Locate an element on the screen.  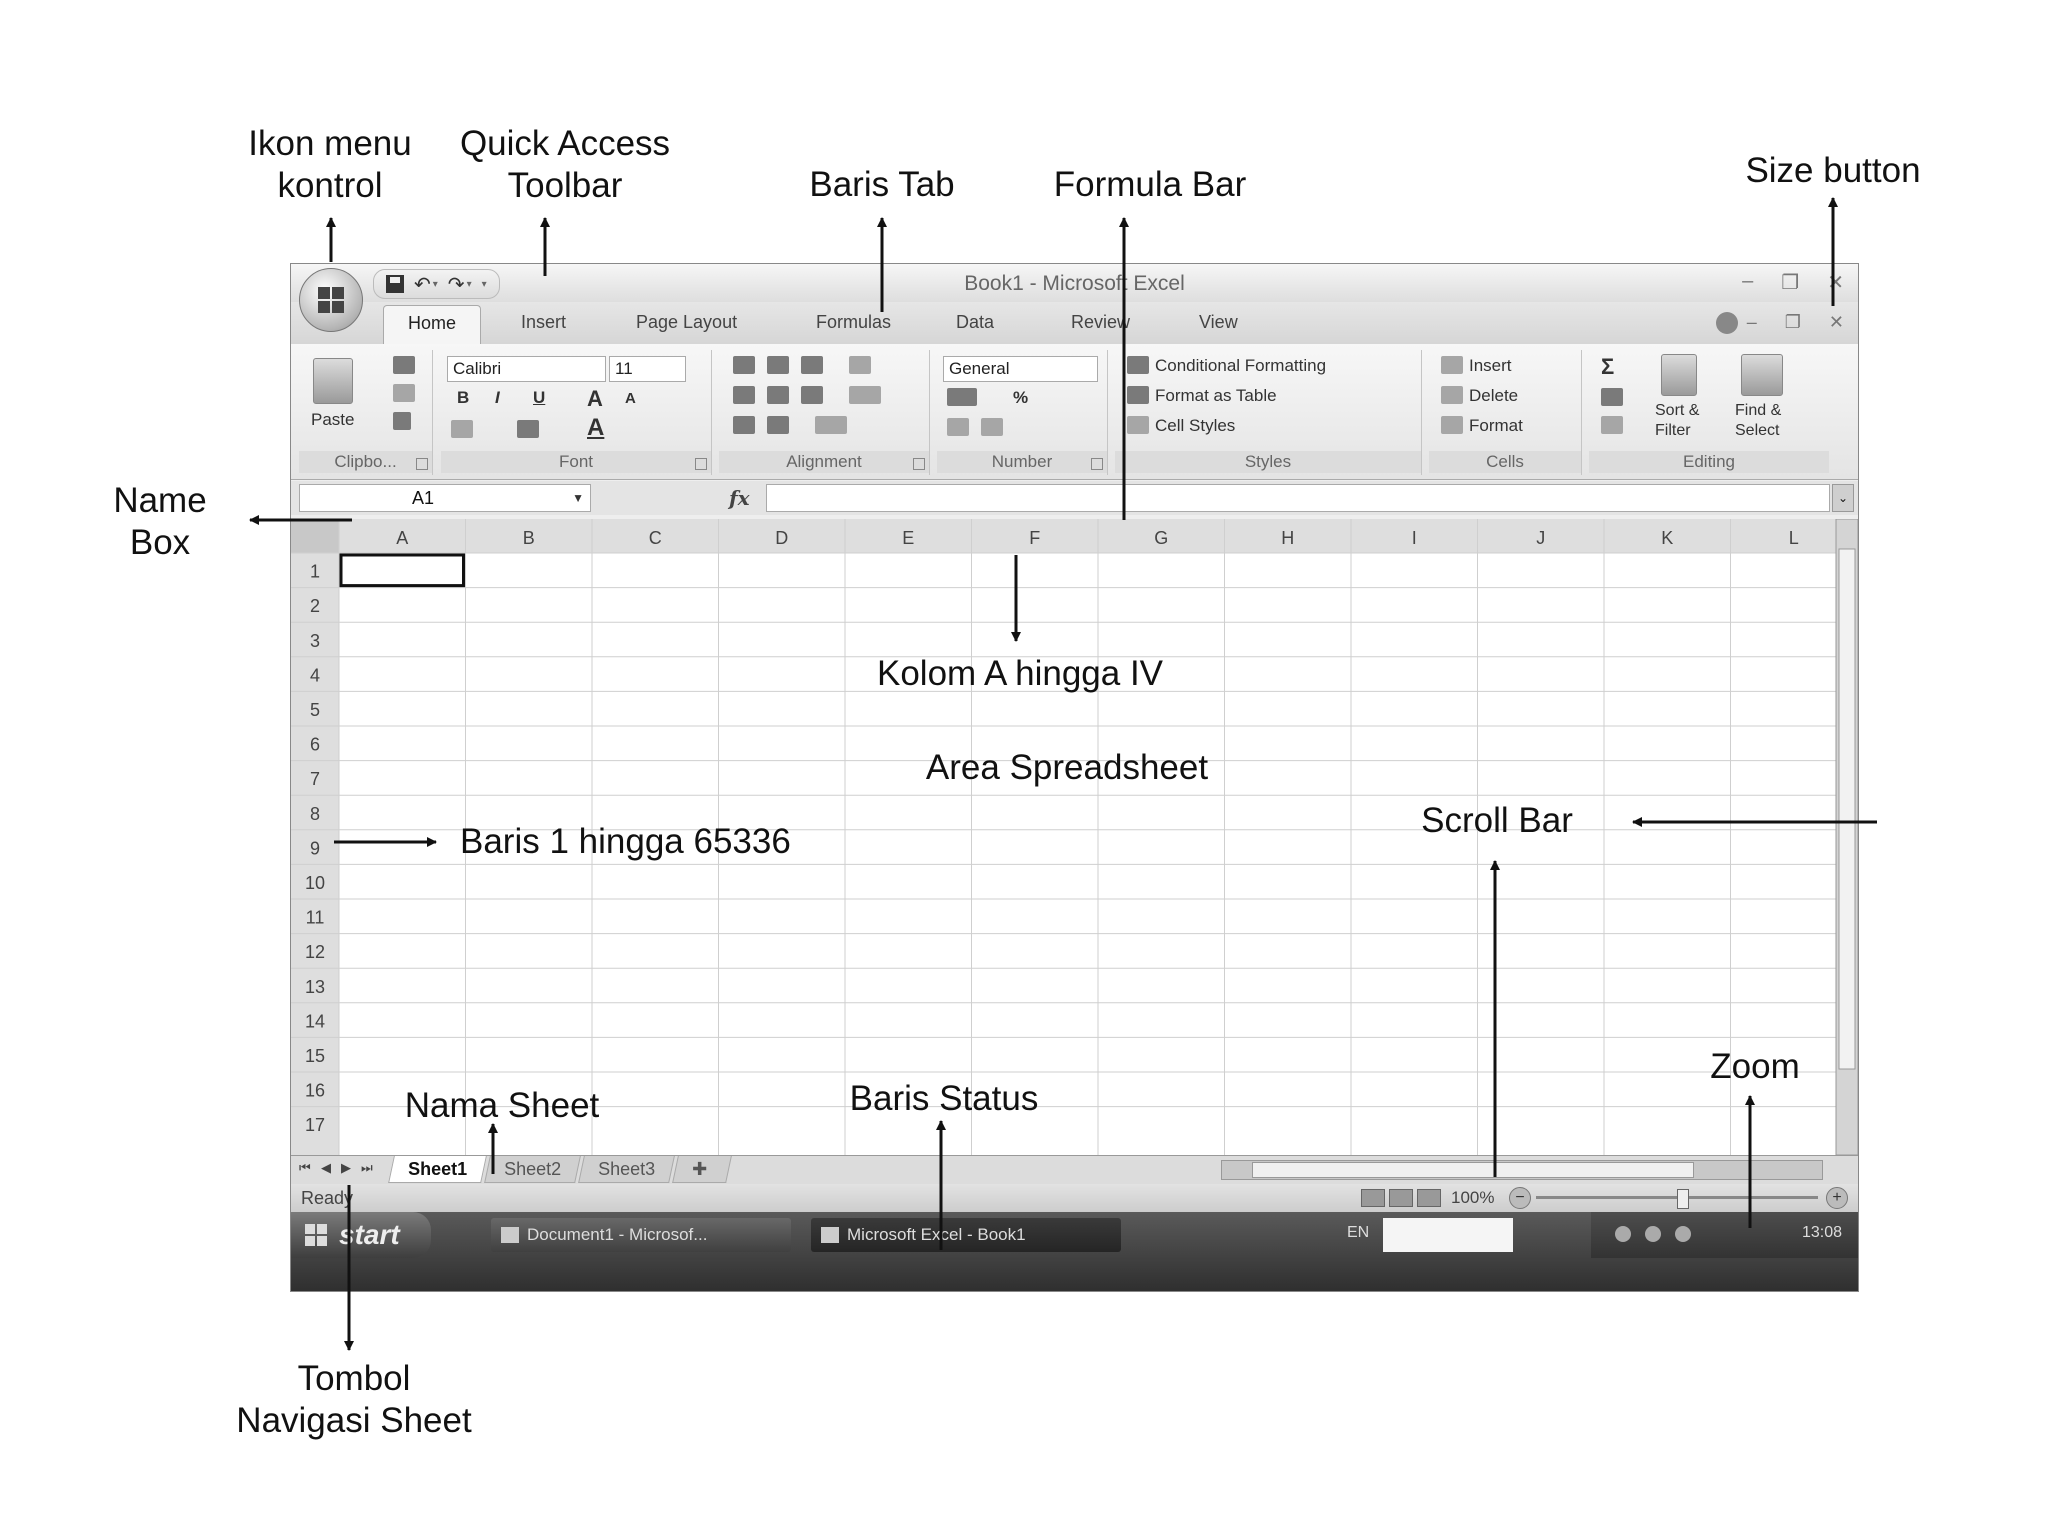
office-logo-icon is located at coordinates (331, 300).